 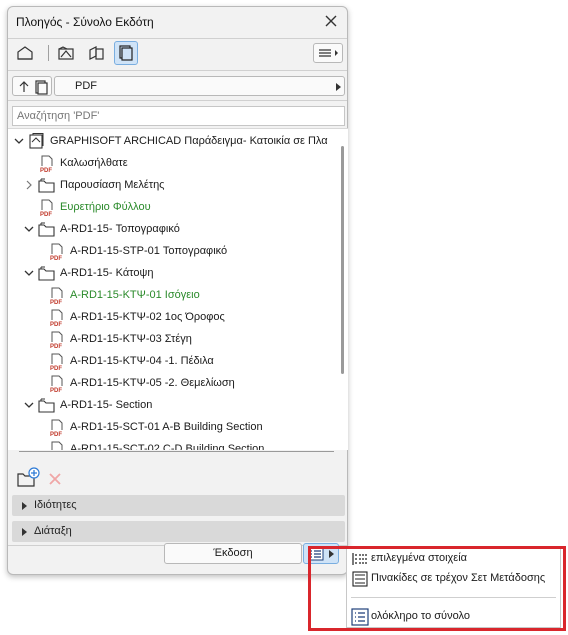 What do you see at coordinates (359, 559) in the screenshot?
I see `selected-items-icon` at bounding box center [359, 559].